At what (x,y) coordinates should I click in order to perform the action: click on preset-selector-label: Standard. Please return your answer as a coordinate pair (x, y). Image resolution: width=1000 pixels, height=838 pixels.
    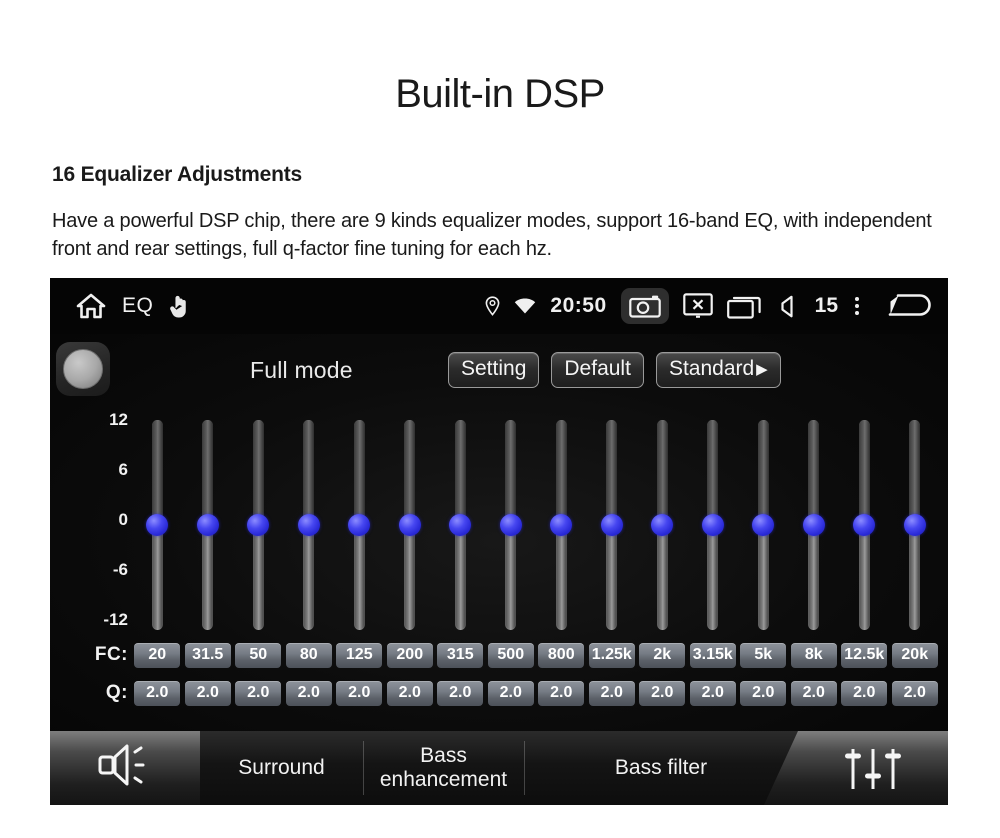
    Looking at the image, I should click on (711, 369).